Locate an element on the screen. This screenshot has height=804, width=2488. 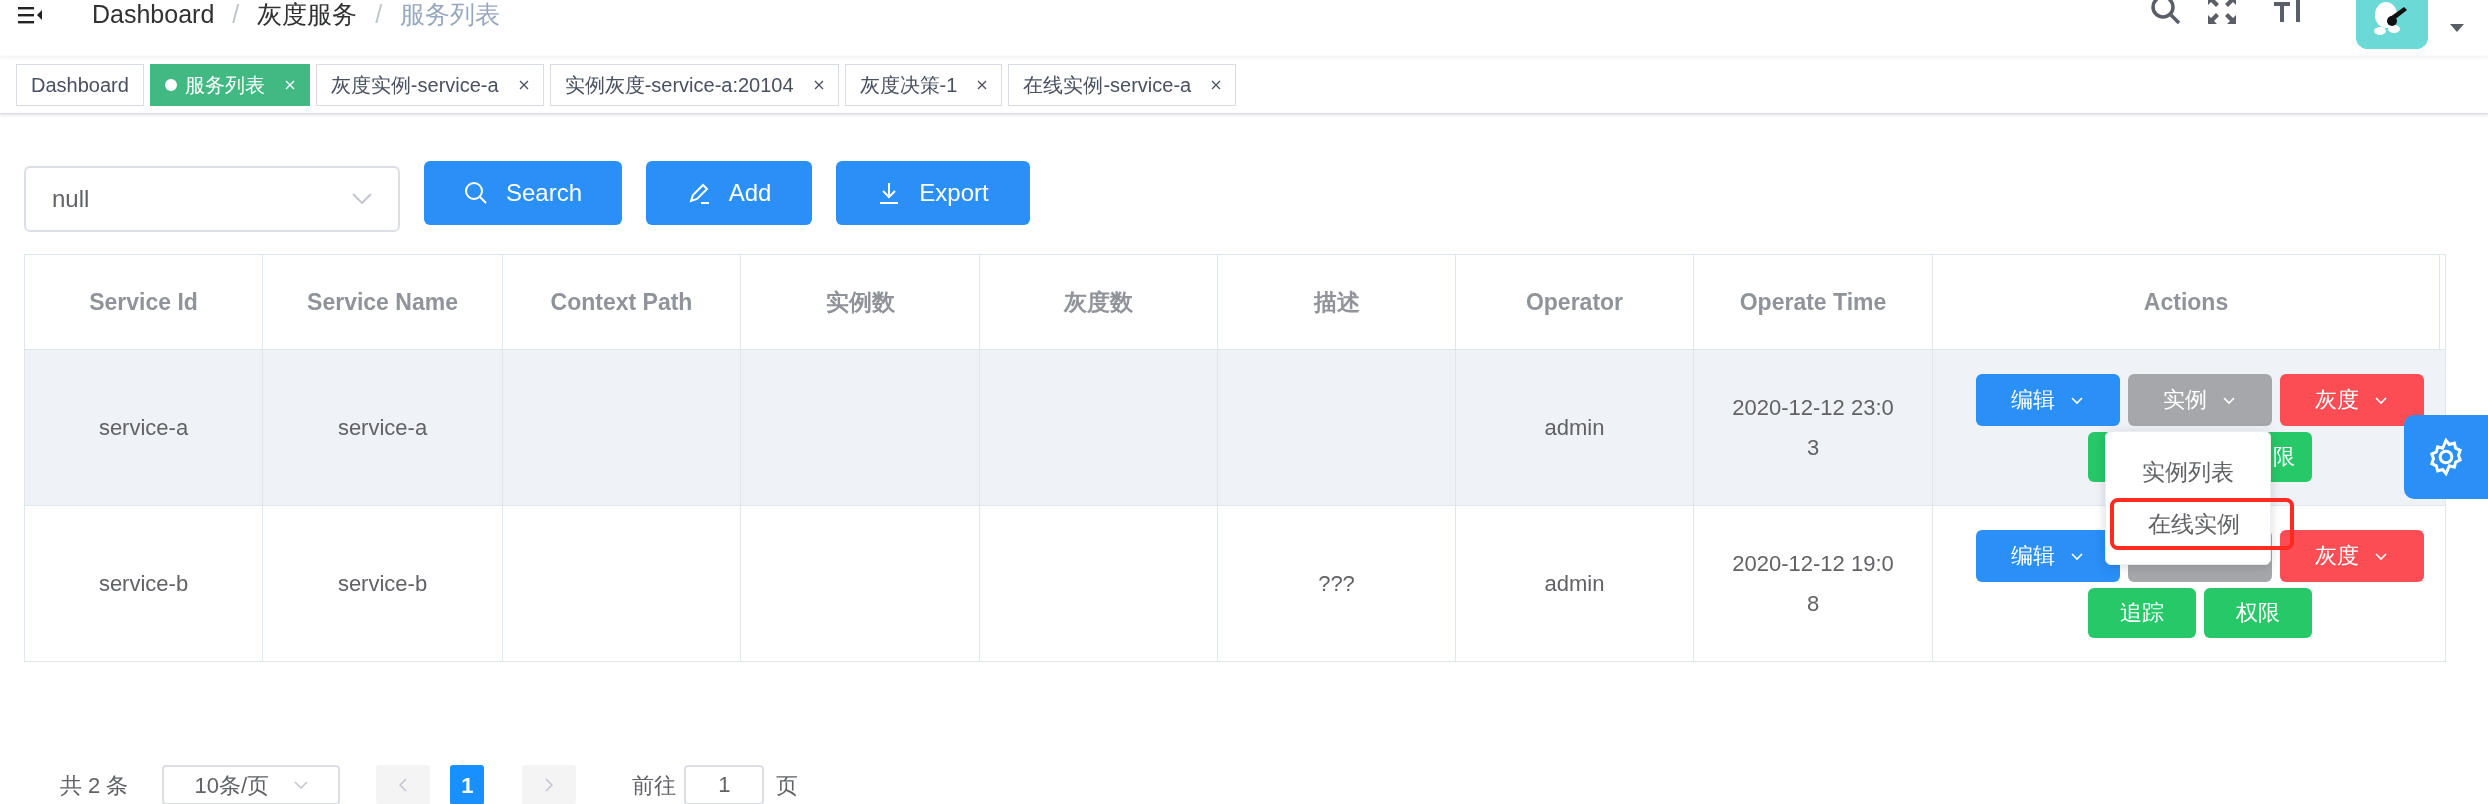
table-cell-text: ??? is located at coordinates (1336, 583).